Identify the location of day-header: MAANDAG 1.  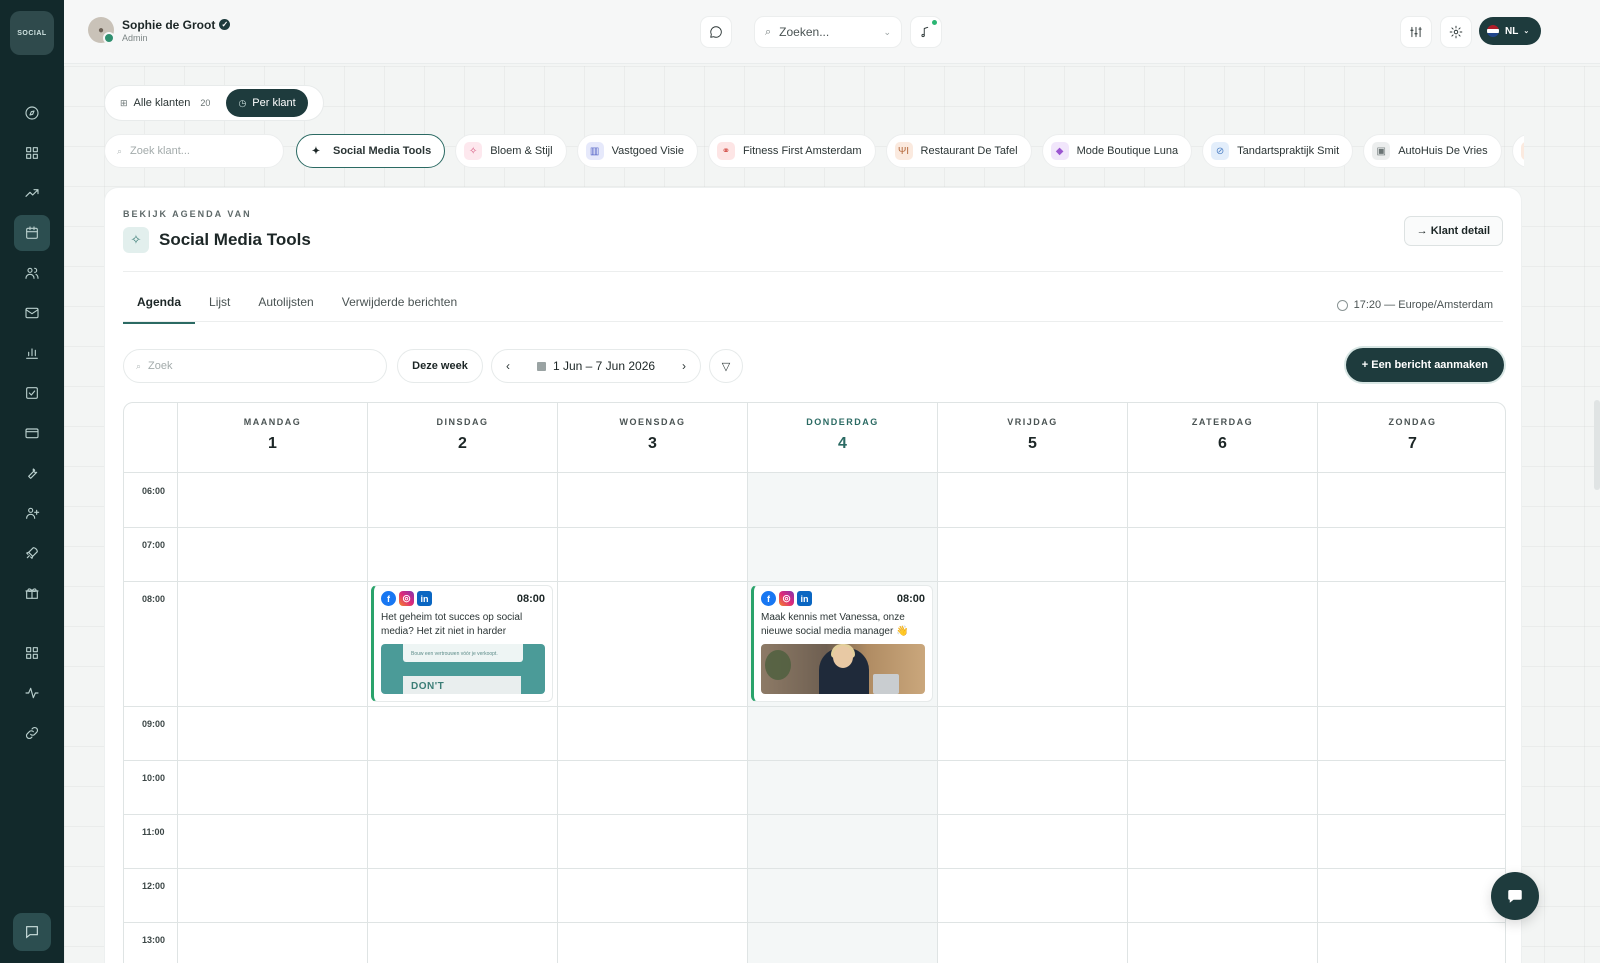
(272, 438).